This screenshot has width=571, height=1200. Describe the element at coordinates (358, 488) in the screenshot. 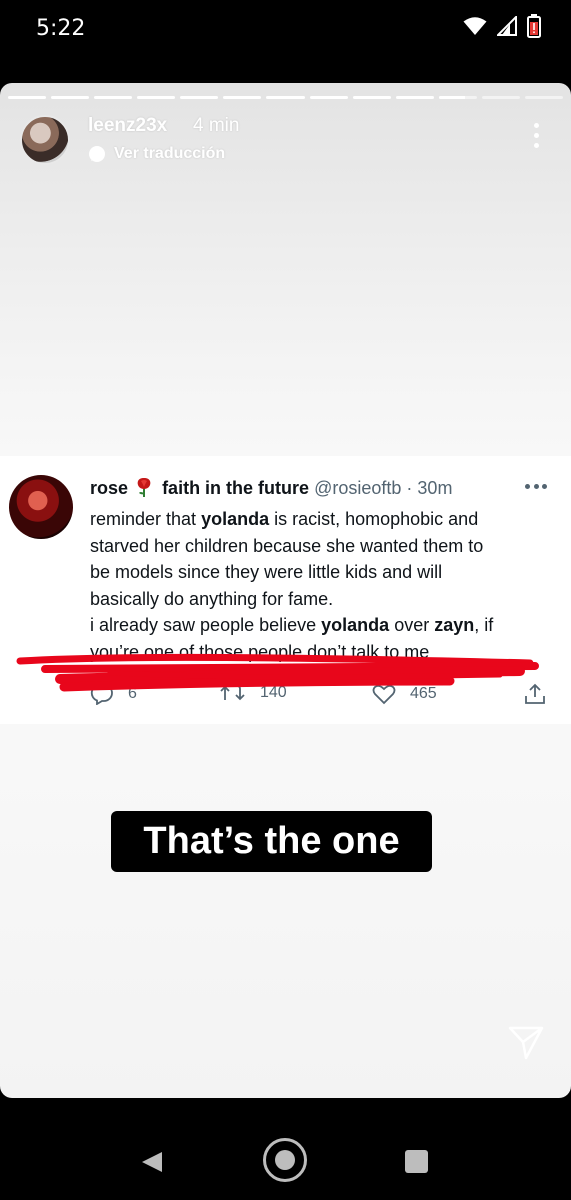

I see `tweet-handle: @rosieoftb` at that location.